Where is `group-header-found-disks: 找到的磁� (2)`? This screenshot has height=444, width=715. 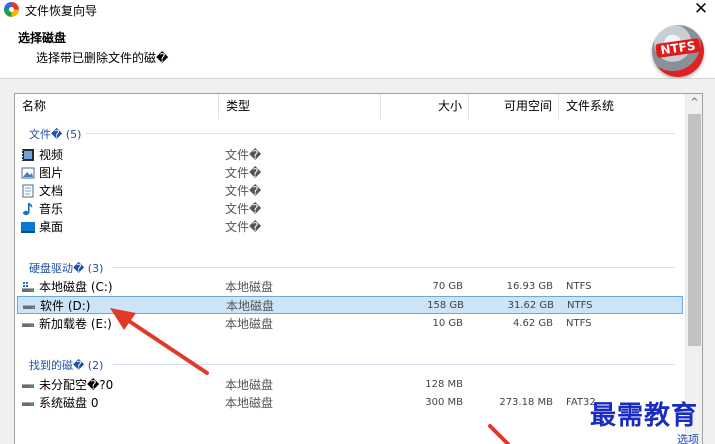 group-header-found-disks: 找到的磁� (2) is located at coordinates (66, 365).